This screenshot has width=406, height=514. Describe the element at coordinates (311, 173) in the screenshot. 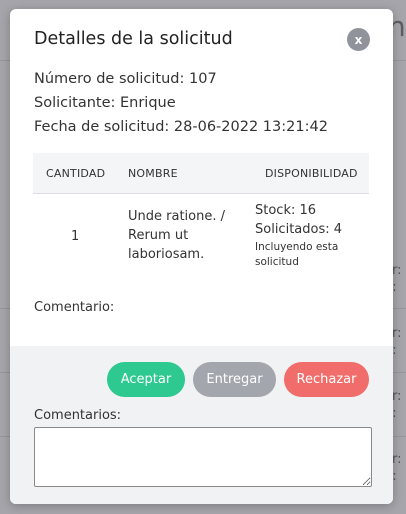

I see `column-header-disponibilidad: DISPONIBILIDAD` at that location.